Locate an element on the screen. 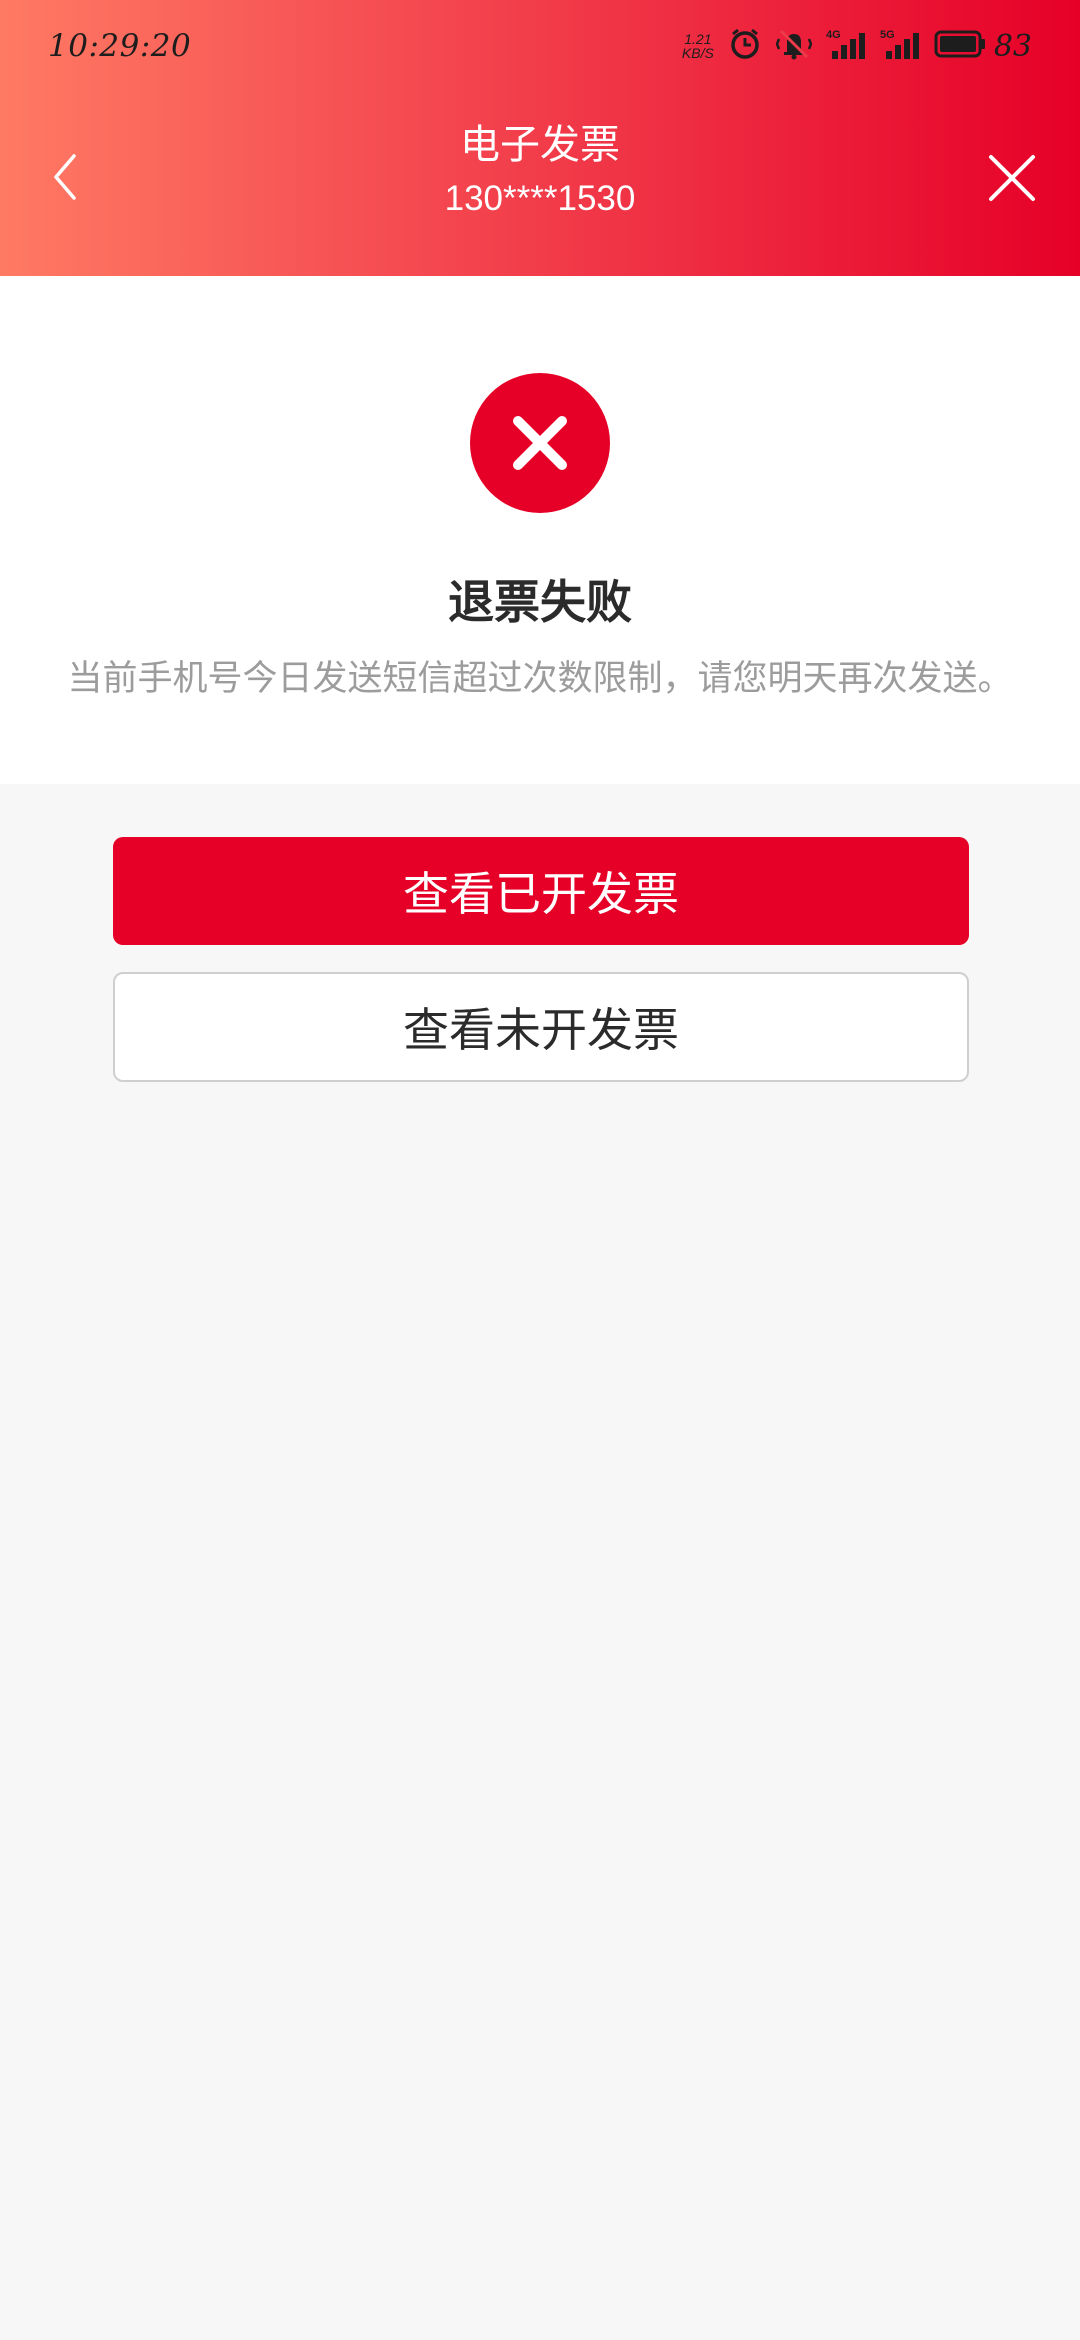 Image resolution: width=1080 pixels, height=2340 pixels. error-x-icon is located at coordinates (540, 443).